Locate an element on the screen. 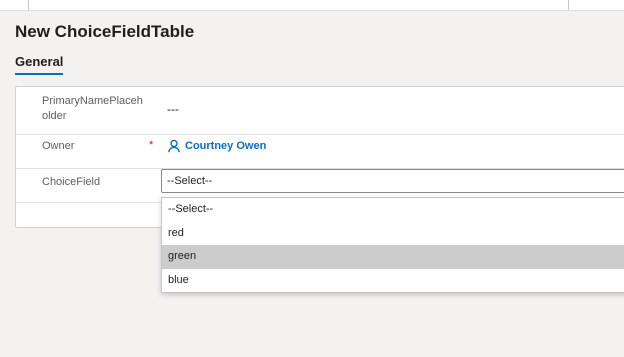 The image size is (624, 357). field-label-owner: Owner is located at coordinates (58, 146).